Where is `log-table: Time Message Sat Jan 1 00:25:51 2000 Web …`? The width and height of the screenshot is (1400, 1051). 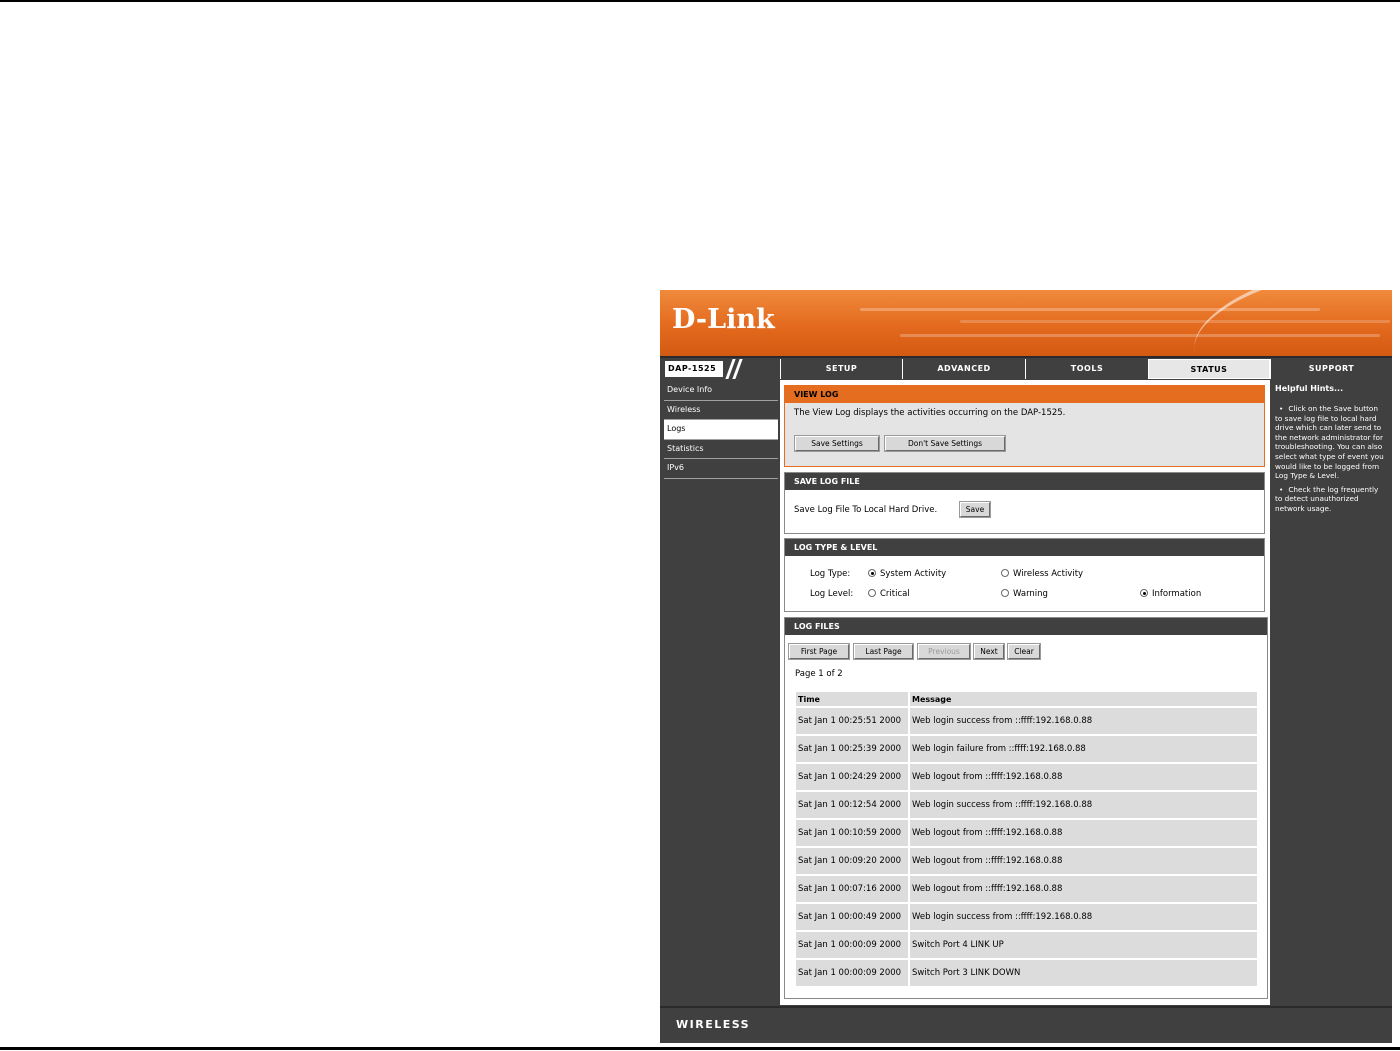 log-table: Time Message Sat Jan 1 00:25:51 2000 Web … is located at coordinates (1026, 839).